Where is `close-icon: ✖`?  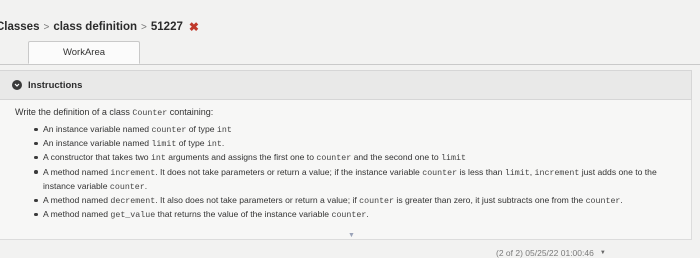 close-icon: ✖ is located at coordinates (194, 27).